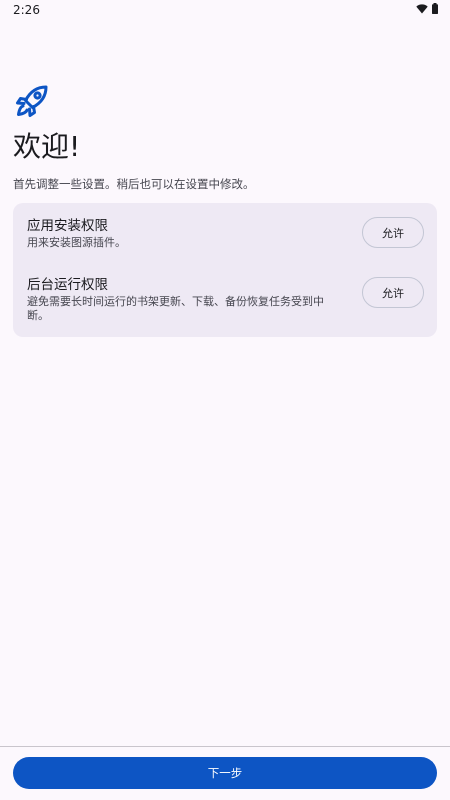  What do you see at coordinates (134, 184) in the screenshot?
I see `welcome-subtitle: 首先调整一些设置。稍后也可以在设置中修改。` at bounding box center [134, 184].